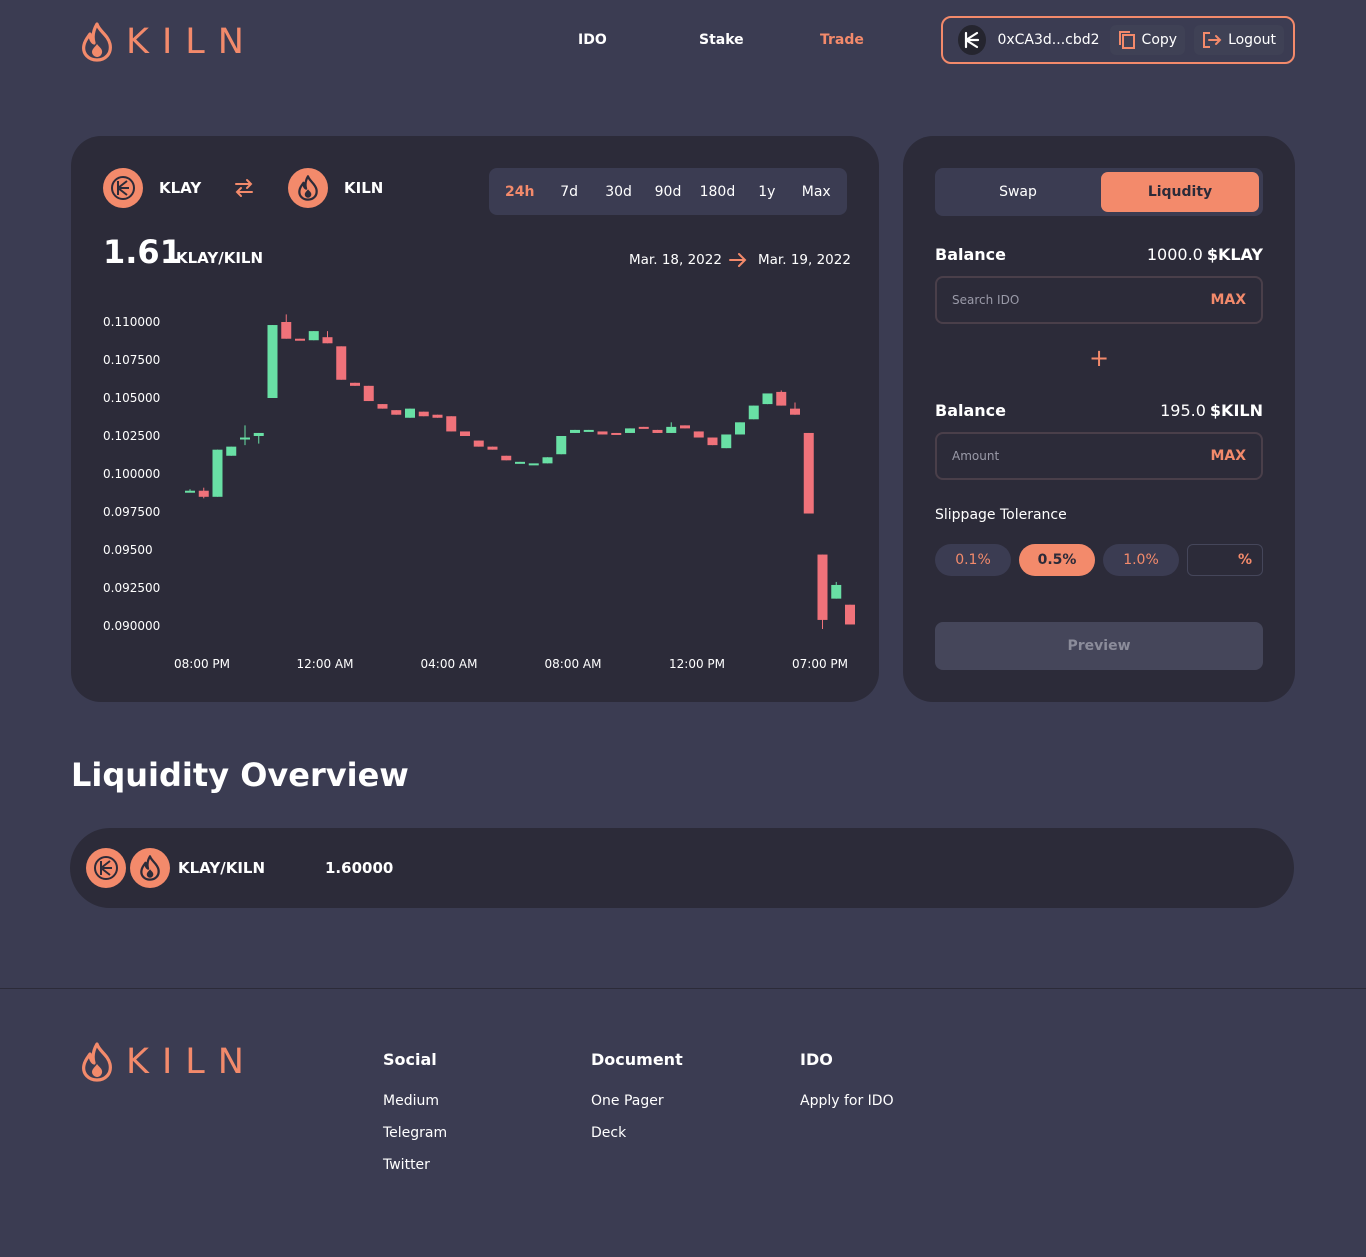  Describe the element at coordinates (131, 474) in the screenshot. I see `y-tick-label: 0.100000` at that location.